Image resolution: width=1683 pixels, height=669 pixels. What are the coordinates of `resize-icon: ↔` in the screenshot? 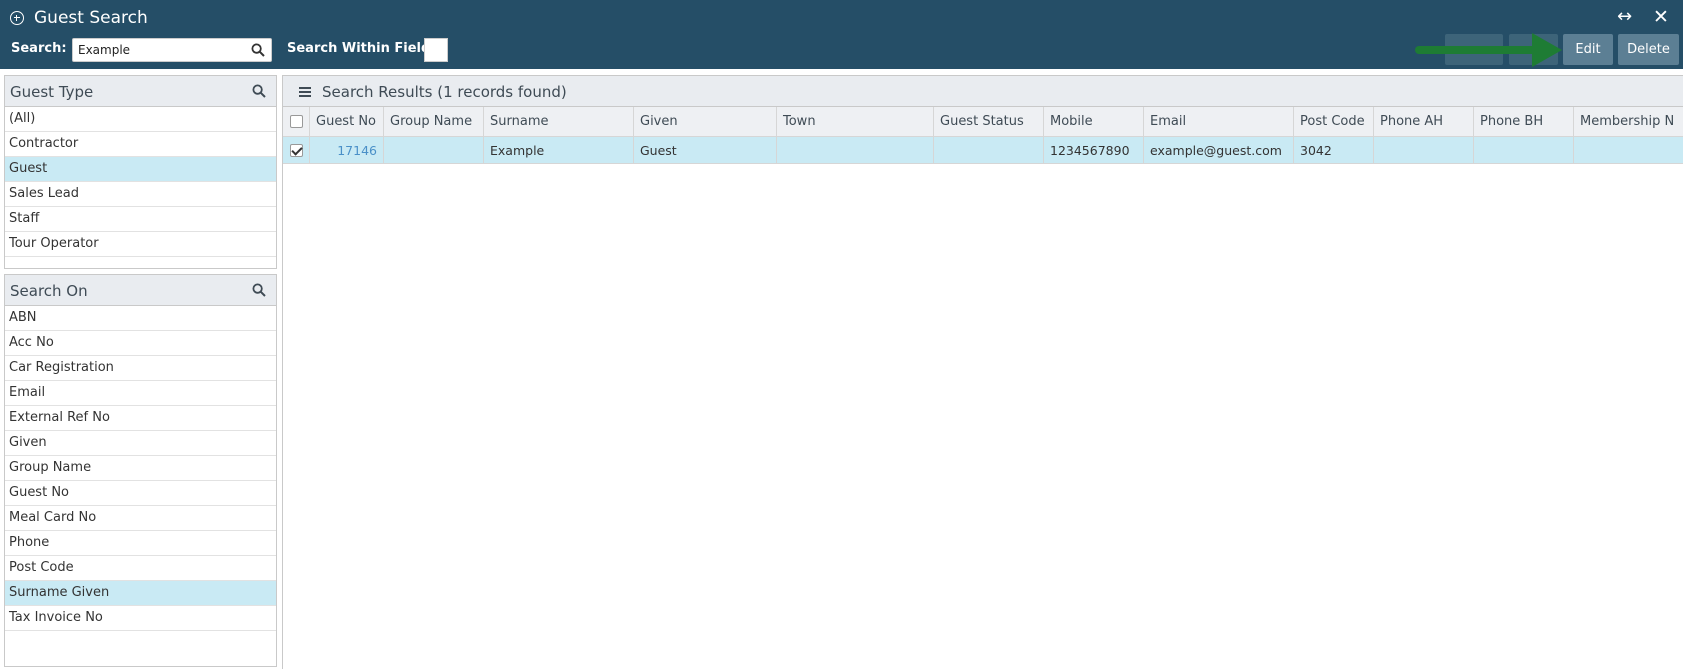 It's located at (1624, 17).